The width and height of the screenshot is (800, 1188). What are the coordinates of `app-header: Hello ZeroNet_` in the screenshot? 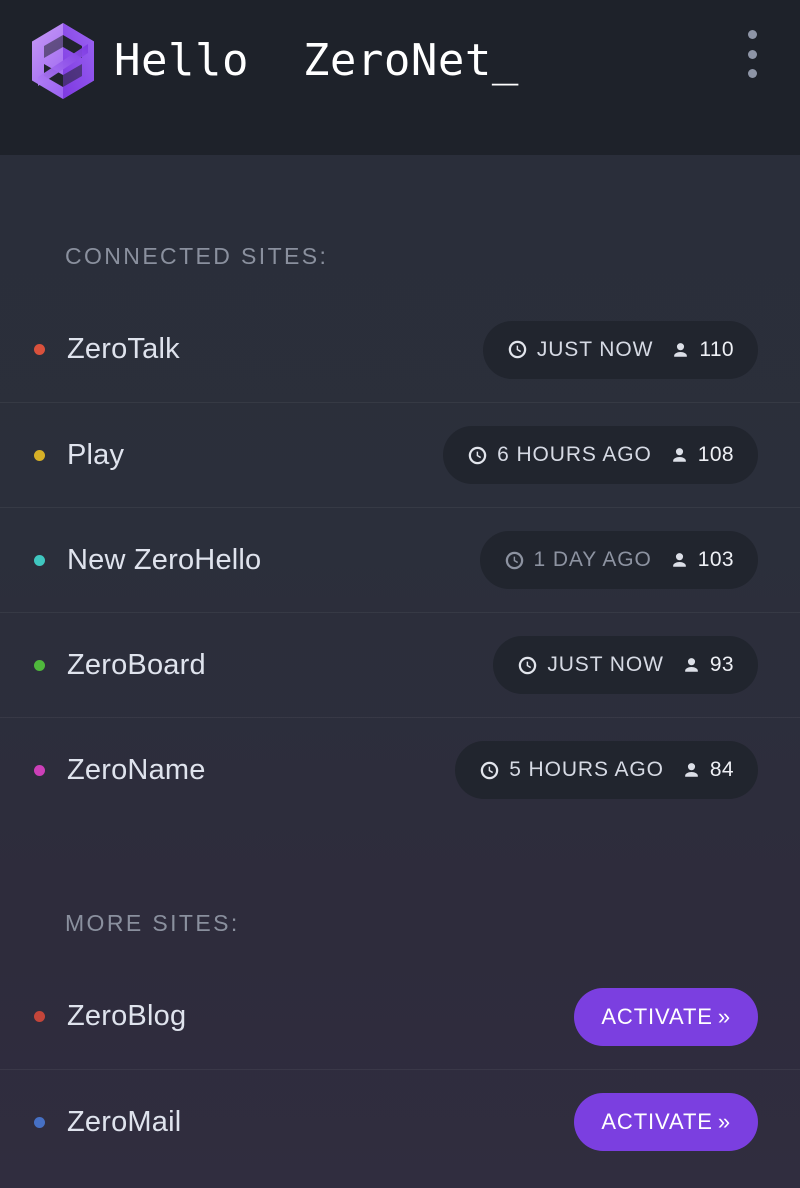 It's located at (400, 77).